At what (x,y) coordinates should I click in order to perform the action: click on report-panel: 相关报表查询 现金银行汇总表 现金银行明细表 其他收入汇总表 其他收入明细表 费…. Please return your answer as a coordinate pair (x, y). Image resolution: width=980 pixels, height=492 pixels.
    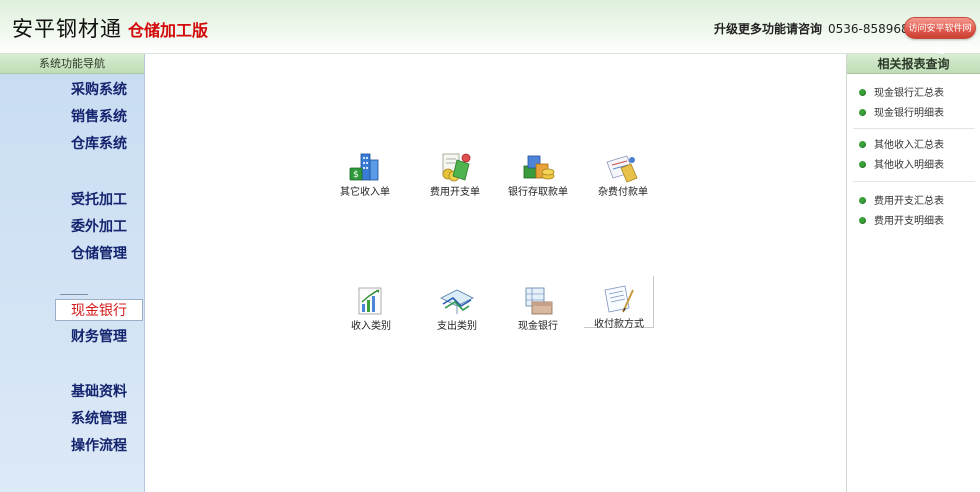
    Looking at the image, I should click on (913, 273).